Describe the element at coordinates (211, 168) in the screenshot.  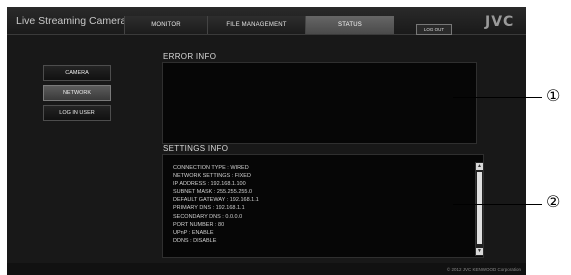
I see `list-item: CONNECTION TYPE : WIRED` at that location.